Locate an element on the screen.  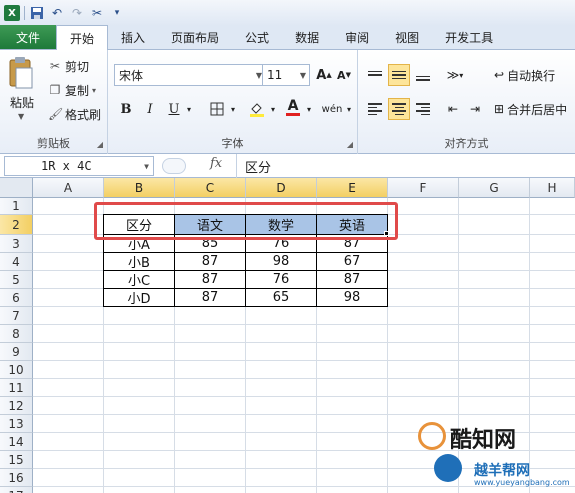
align-middle-button is located at coordinates (399, 75).